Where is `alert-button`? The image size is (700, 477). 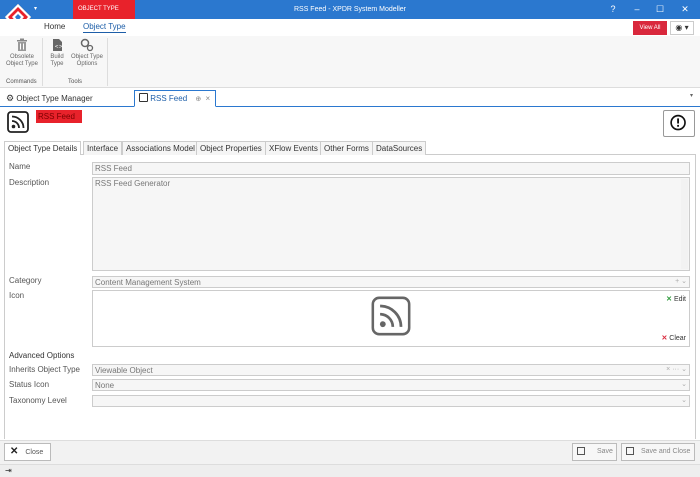 alert-button is located at coordinates (679, 123).